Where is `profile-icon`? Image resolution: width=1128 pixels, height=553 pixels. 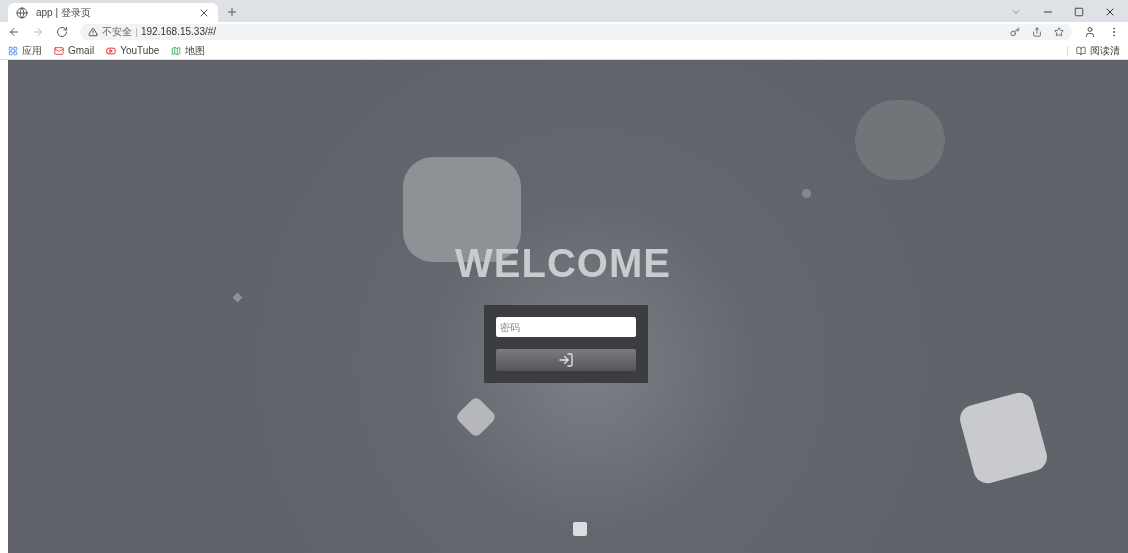
profile-icon is located at coordinates (1090, 32).